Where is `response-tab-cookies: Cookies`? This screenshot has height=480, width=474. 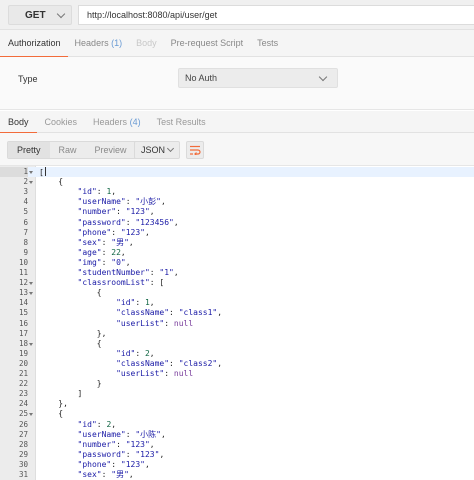 response-tab-cookies: Cookies is located at coordinates (61, 122).